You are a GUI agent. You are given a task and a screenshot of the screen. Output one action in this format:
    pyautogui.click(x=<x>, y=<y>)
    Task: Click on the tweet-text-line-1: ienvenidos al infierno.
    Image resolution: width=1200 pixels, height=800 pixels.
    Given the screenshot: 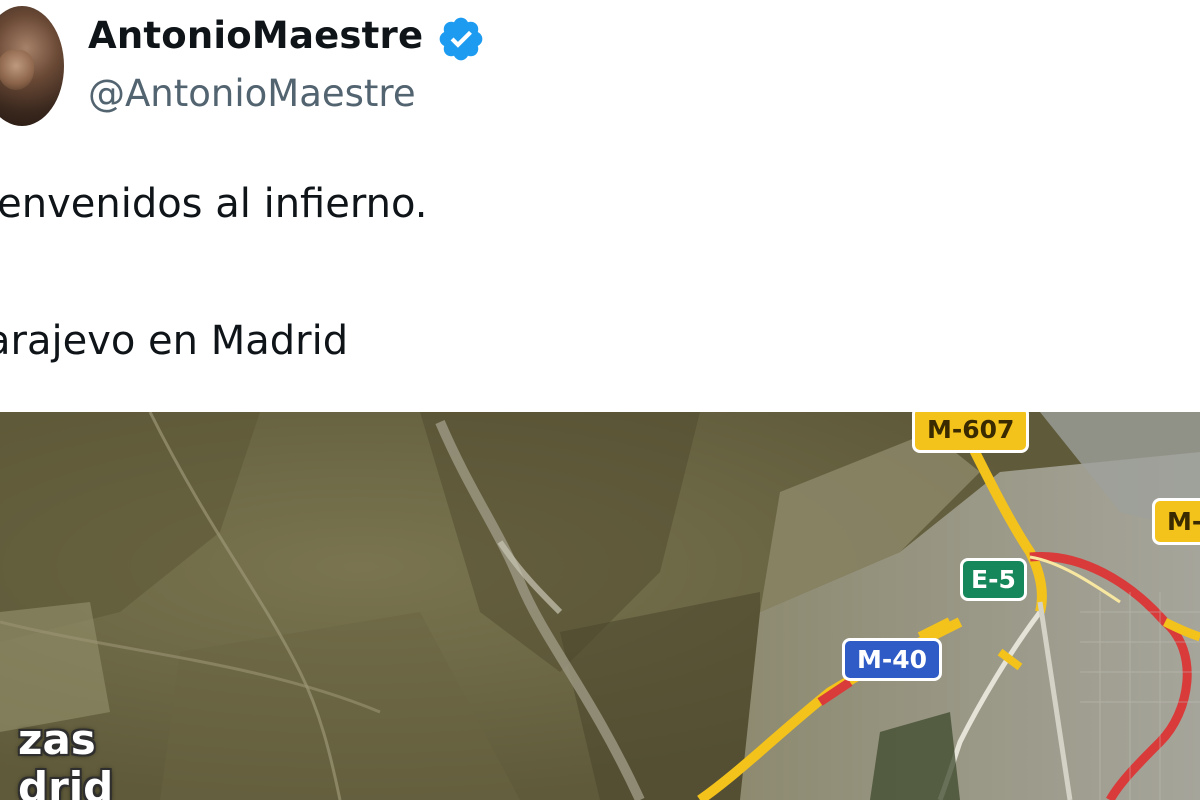 What is the action you would take?
    pyautogui.click(x=214, y=204)
    